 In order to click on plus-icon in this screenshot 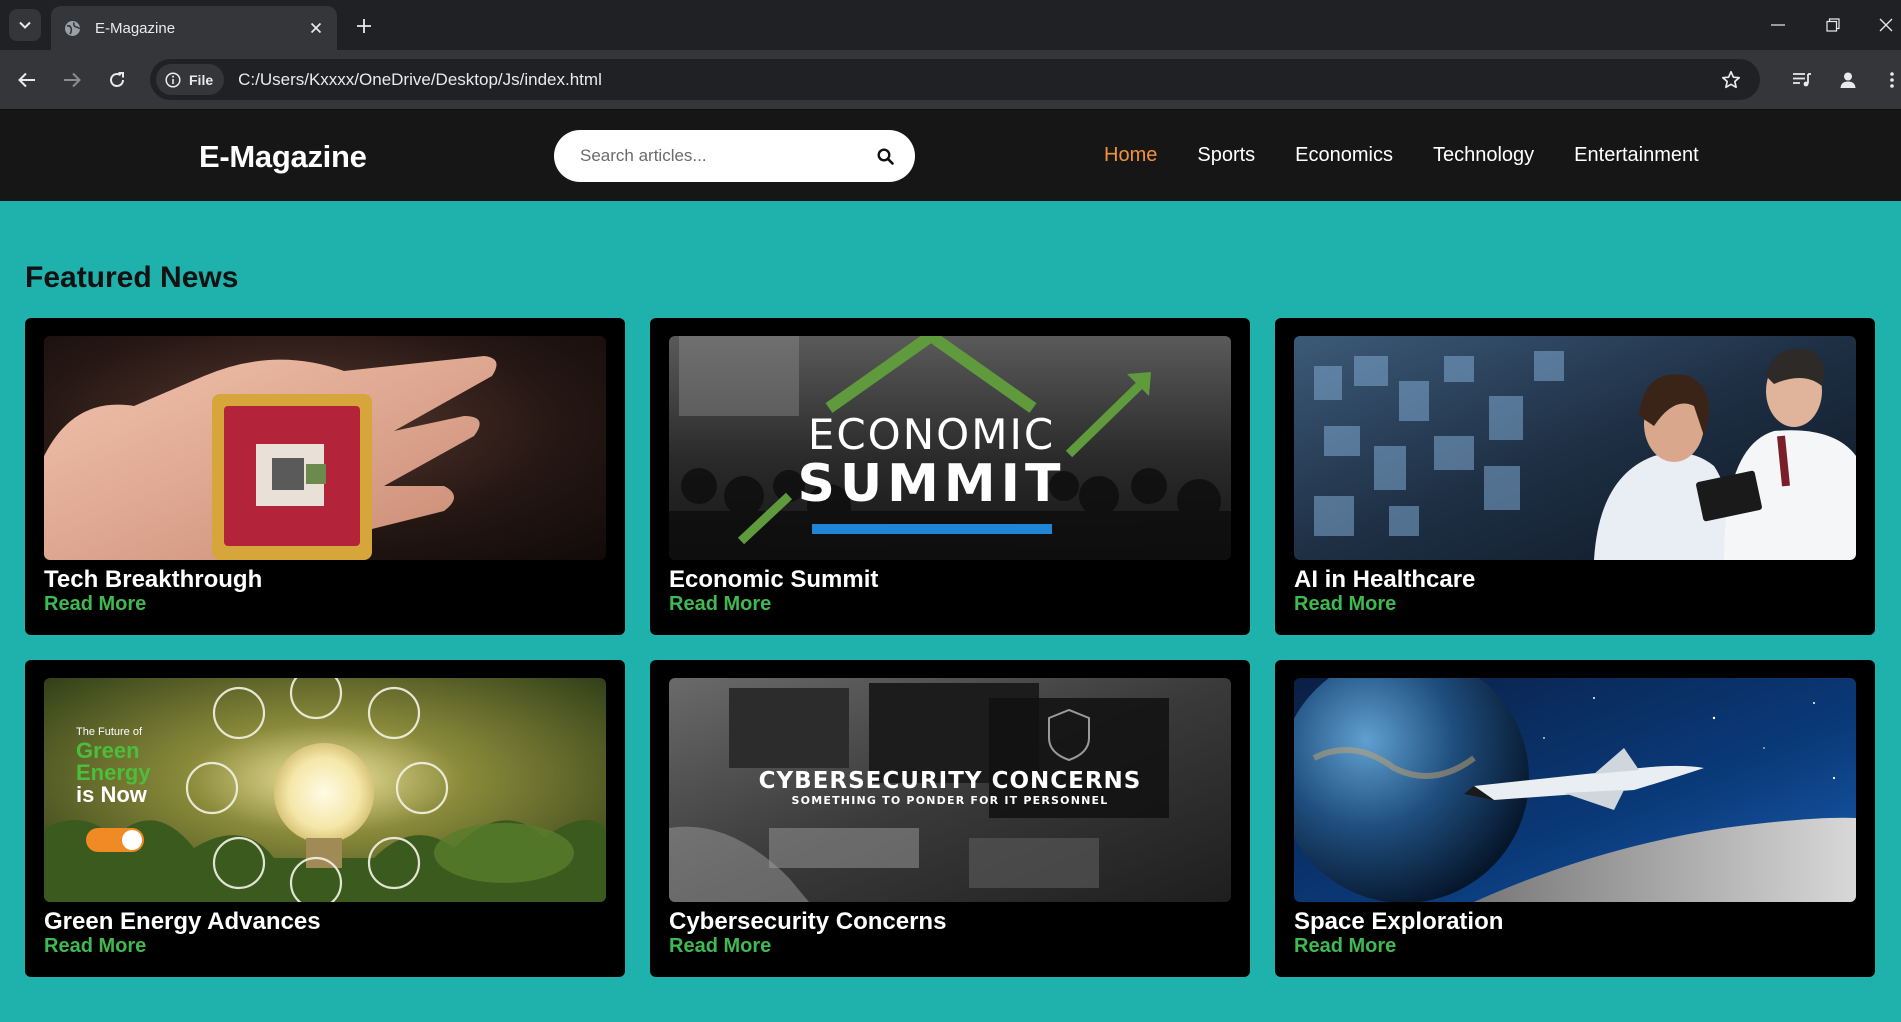, I will do `click(364, 26)`.